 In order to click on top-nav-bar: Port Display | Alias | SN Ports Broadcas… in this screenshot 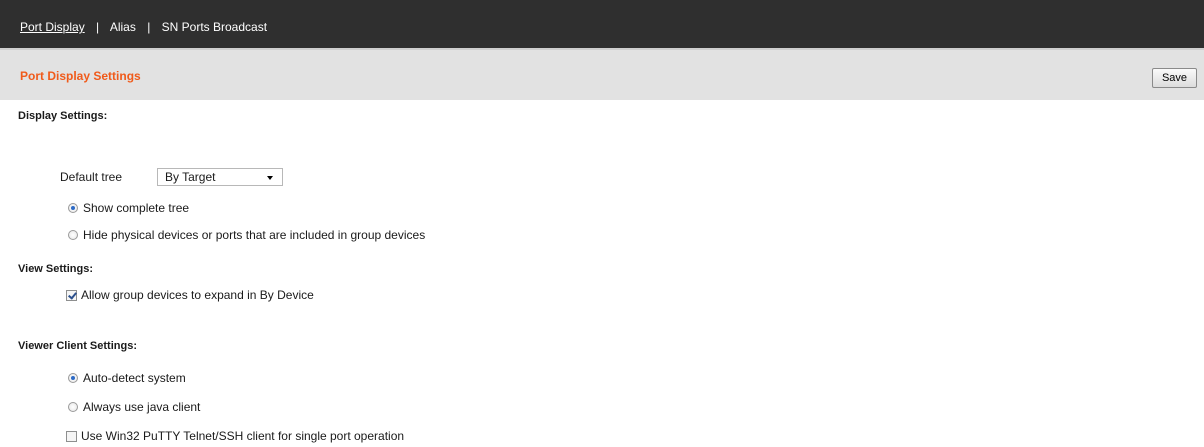, I will do `click(602, 25)`.